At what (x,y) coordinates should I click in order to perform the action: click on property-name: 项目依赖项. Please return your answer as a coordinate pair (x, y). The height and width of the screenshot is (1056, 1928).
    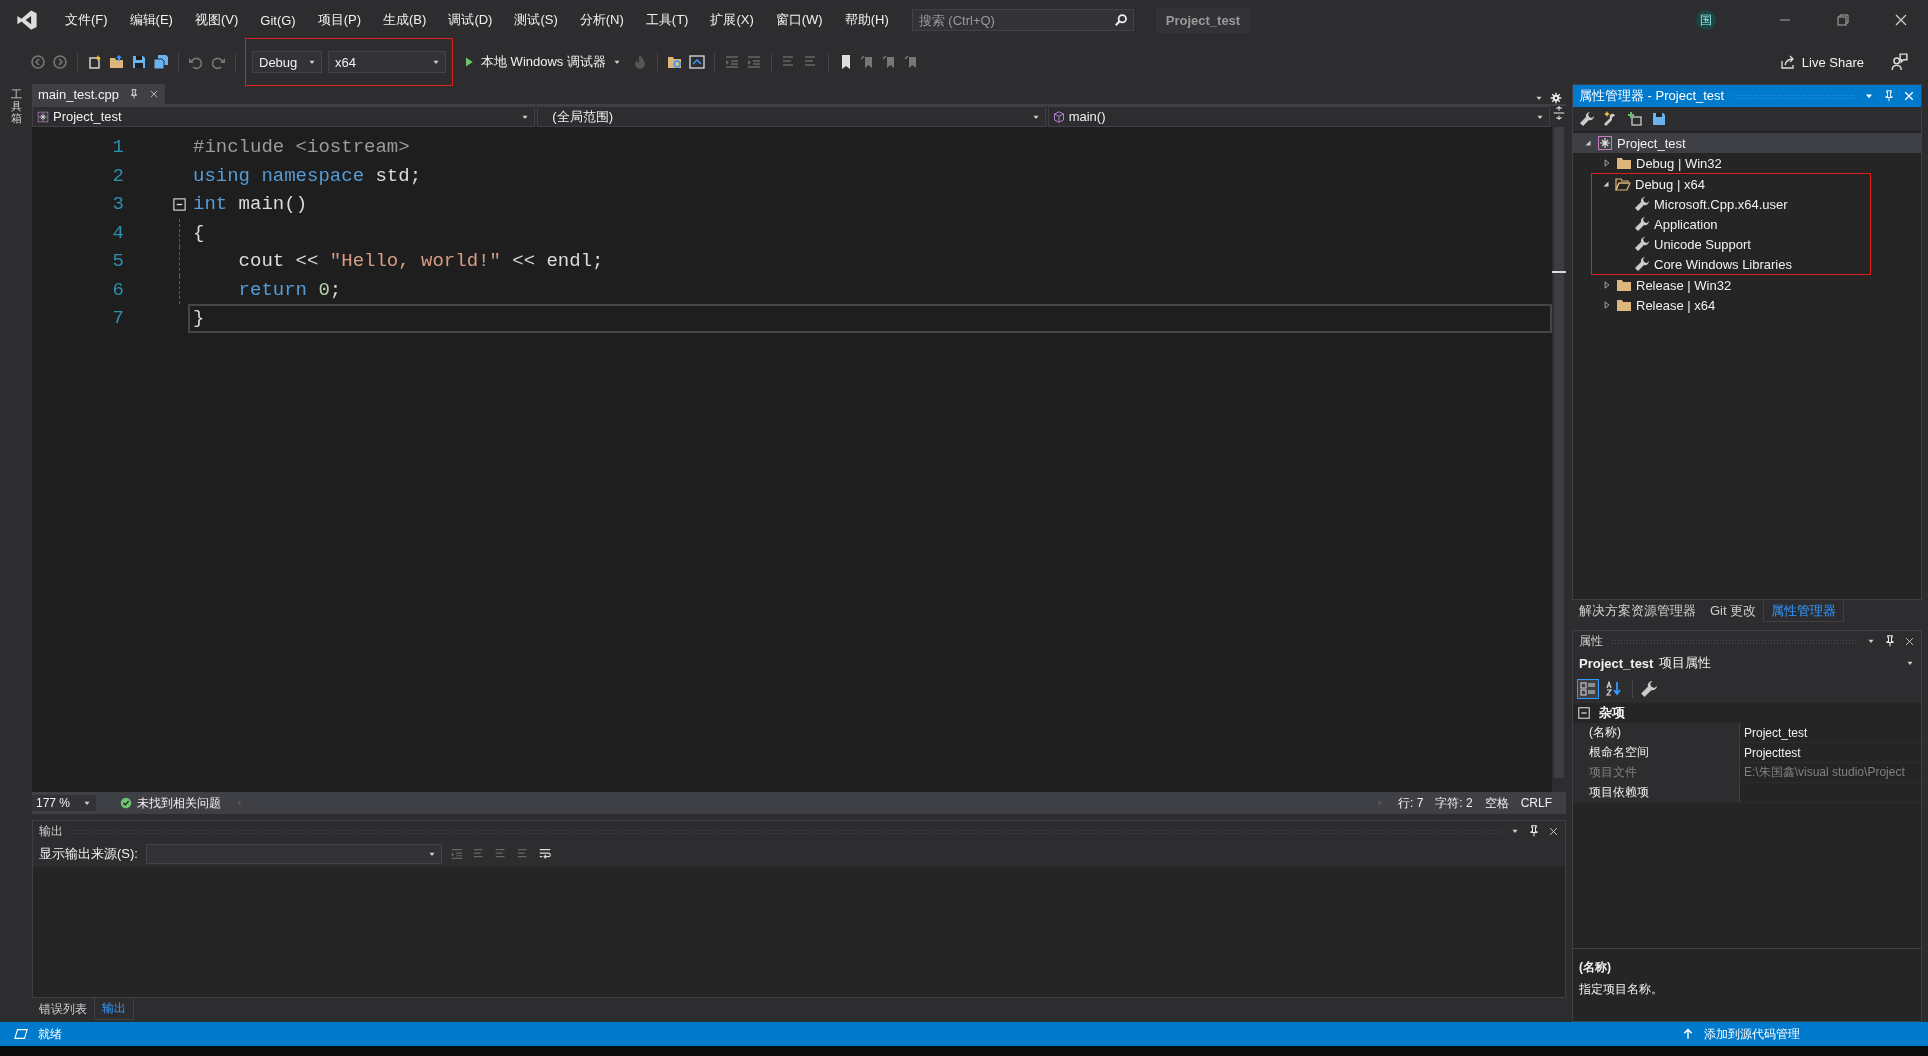
    Looking at the image, I should click on (1656, 792).